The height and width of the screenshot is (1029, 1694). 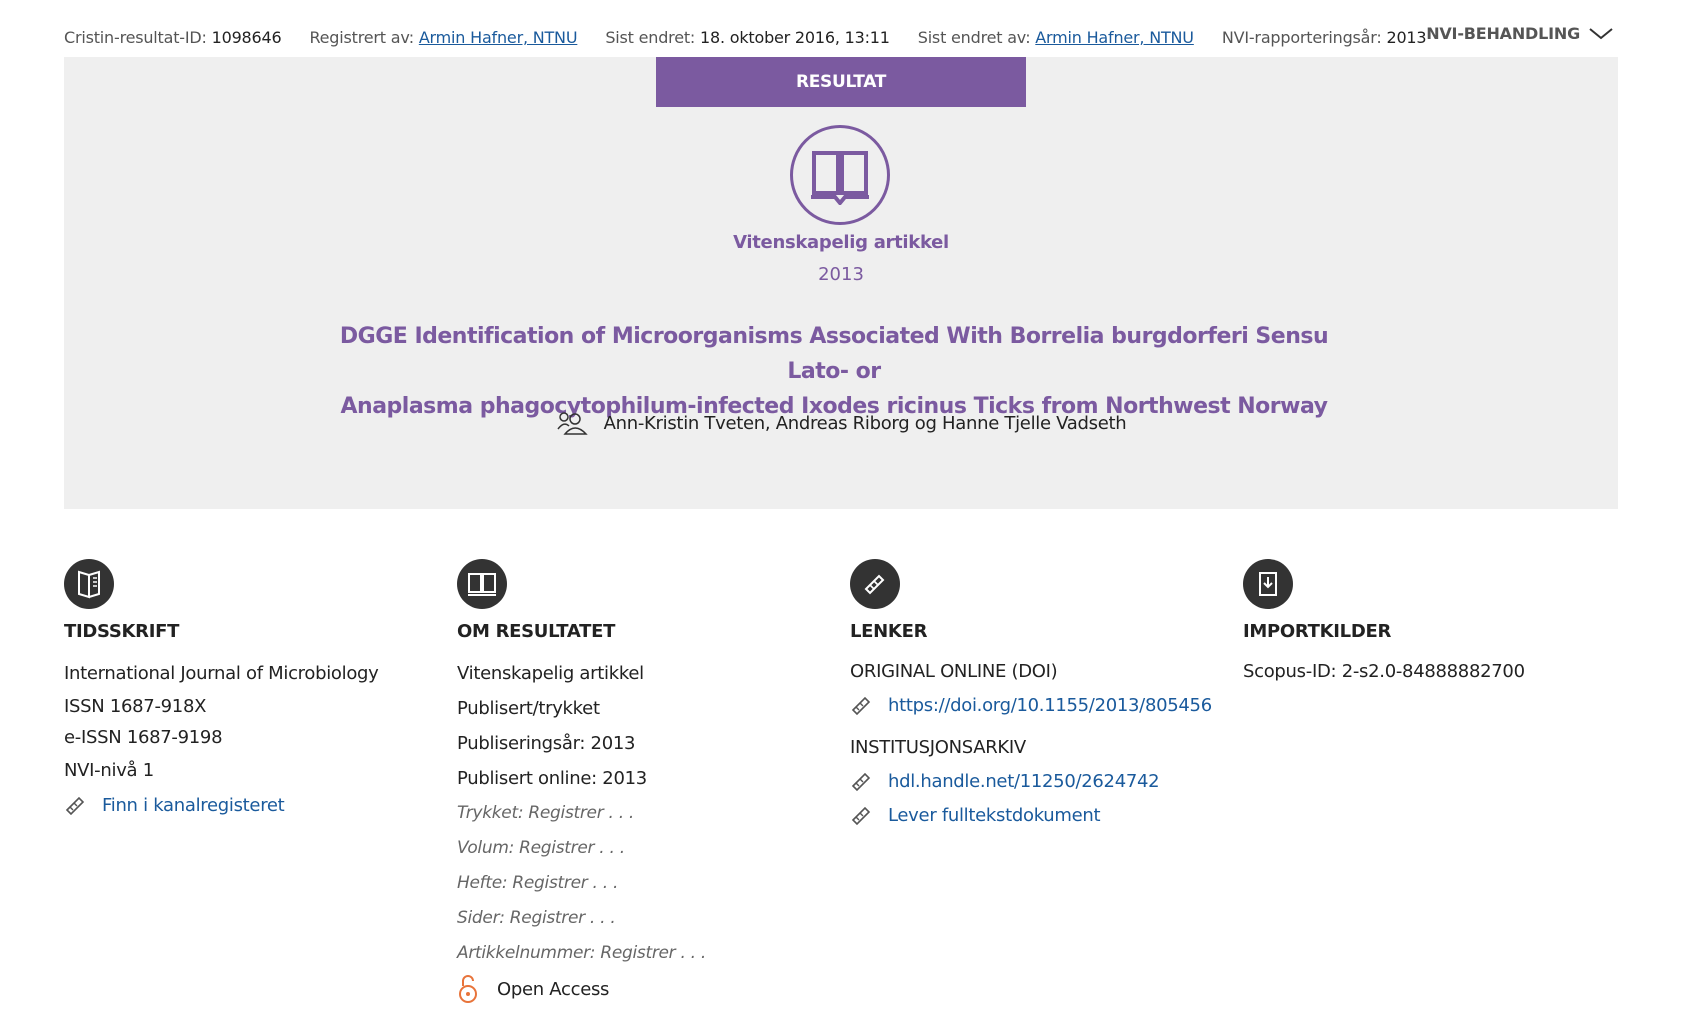 What do you see at coordinates (572, 423) in the screenshot?
I see `people-icon` at bounding box center [572, 423].